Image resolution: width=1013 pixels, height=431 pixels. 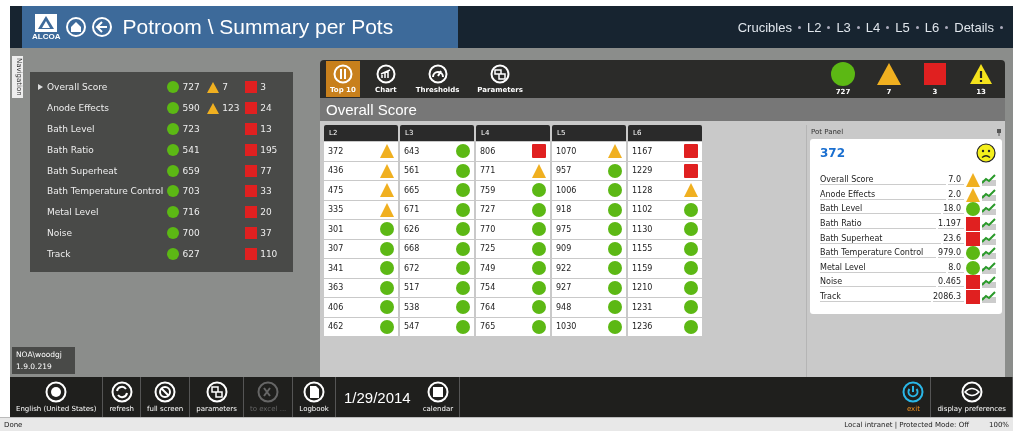 I want to click on pot-tile: 665, so click(x=437, y=190).